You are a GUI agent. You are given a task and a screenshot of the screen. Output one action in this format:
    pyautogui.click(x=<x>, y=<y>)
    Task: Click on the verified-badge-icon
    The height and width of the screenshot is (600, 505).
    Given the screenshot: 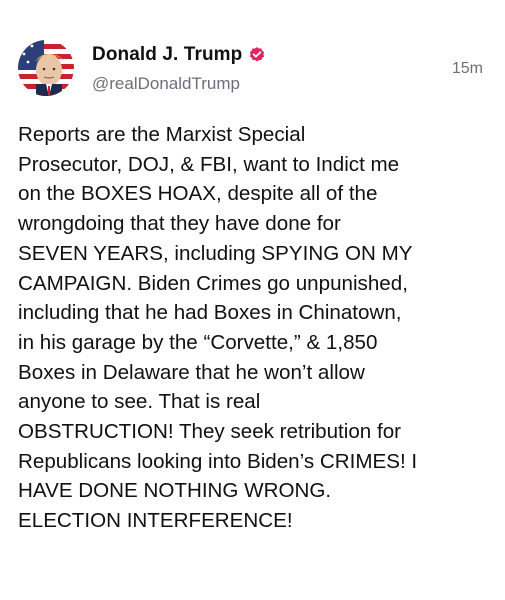 What is the action you would take?
    pyautogui.click(x=257, y=55)
    